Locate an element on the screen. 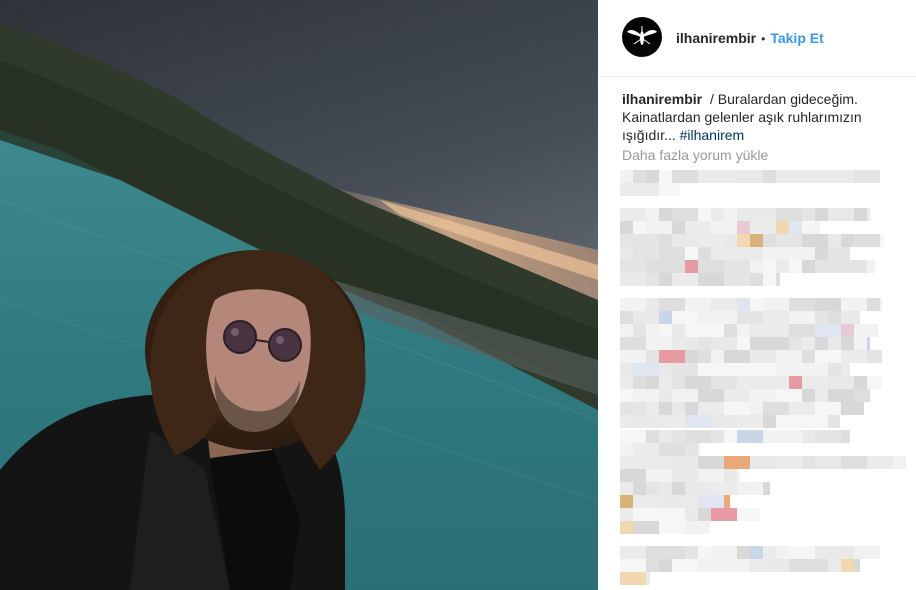  follow-button: Takip Et is located at coordinates (796, 38).